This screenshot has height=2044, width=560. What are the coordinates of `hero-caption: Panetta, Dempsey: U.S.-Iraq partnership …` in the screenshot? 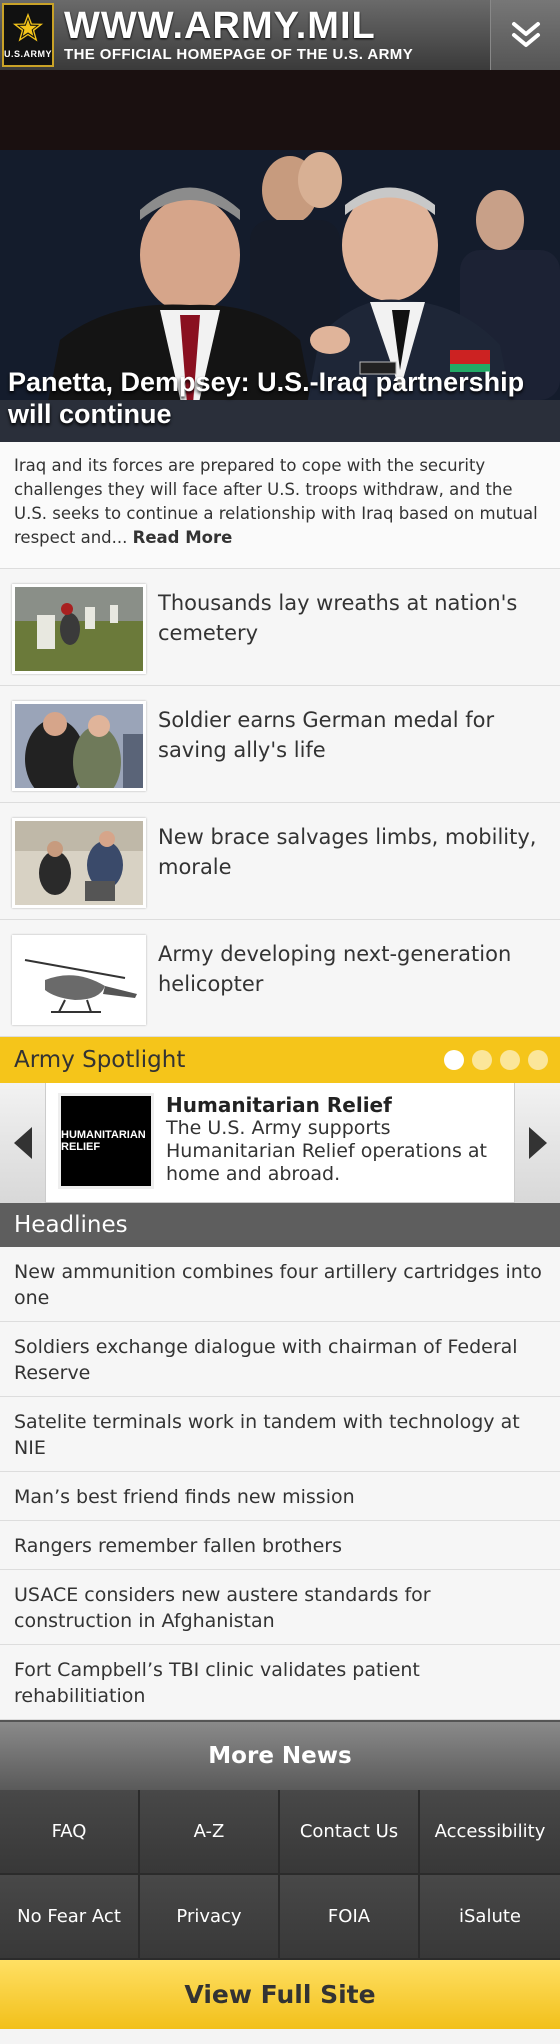 It's located at (280, 398).